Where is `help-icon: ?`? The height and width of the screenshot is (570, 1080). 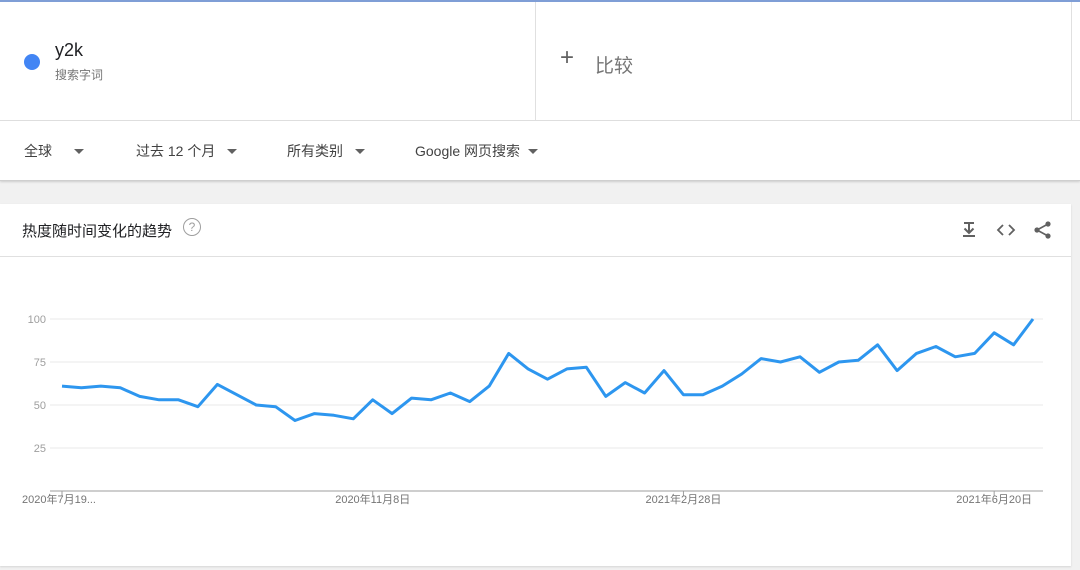
help-icon: ? is located at coordinates (192, 227).